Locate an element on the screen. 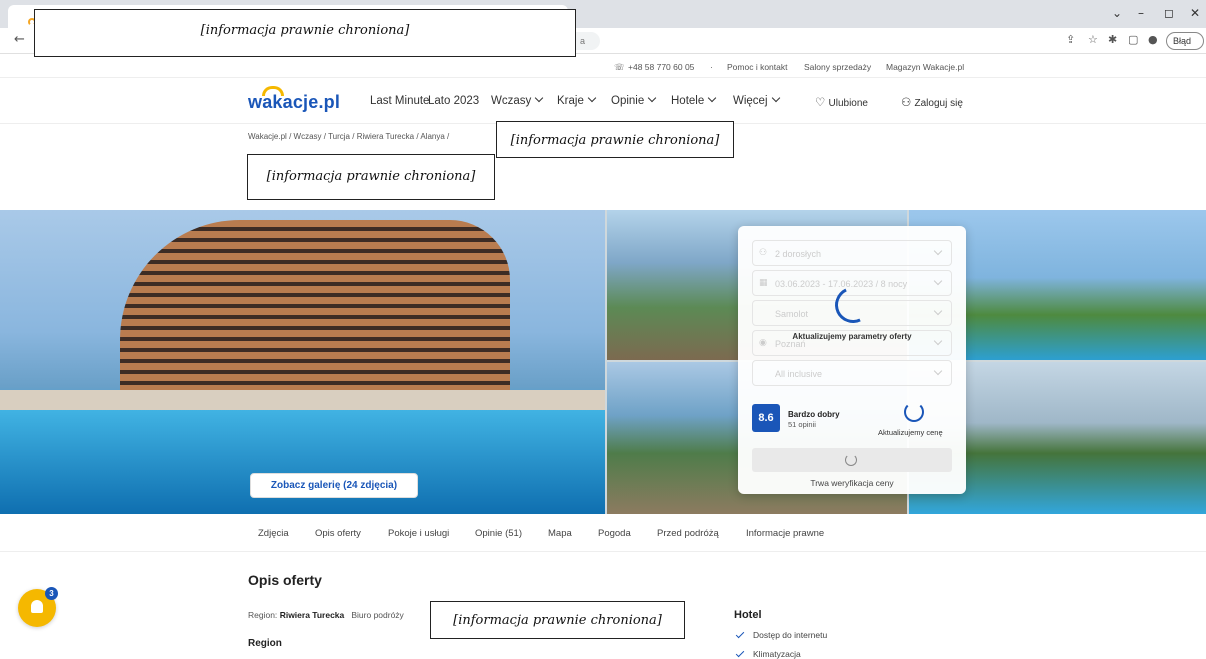  nav-wczasy: Wczasy is located at coordinates (517, 100).